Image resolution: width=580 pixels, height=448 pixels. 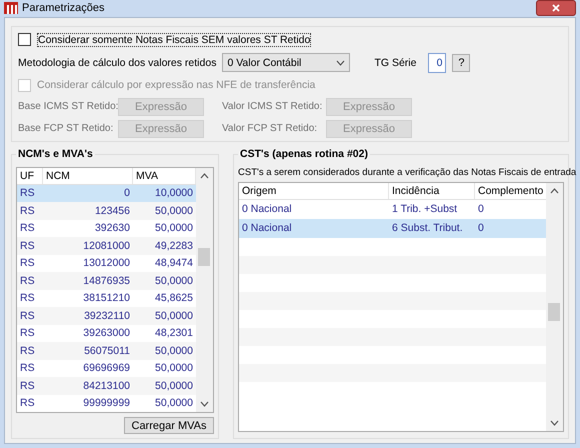 I want to click on table-cell-text: 39232110, so click(x=107, y=316).